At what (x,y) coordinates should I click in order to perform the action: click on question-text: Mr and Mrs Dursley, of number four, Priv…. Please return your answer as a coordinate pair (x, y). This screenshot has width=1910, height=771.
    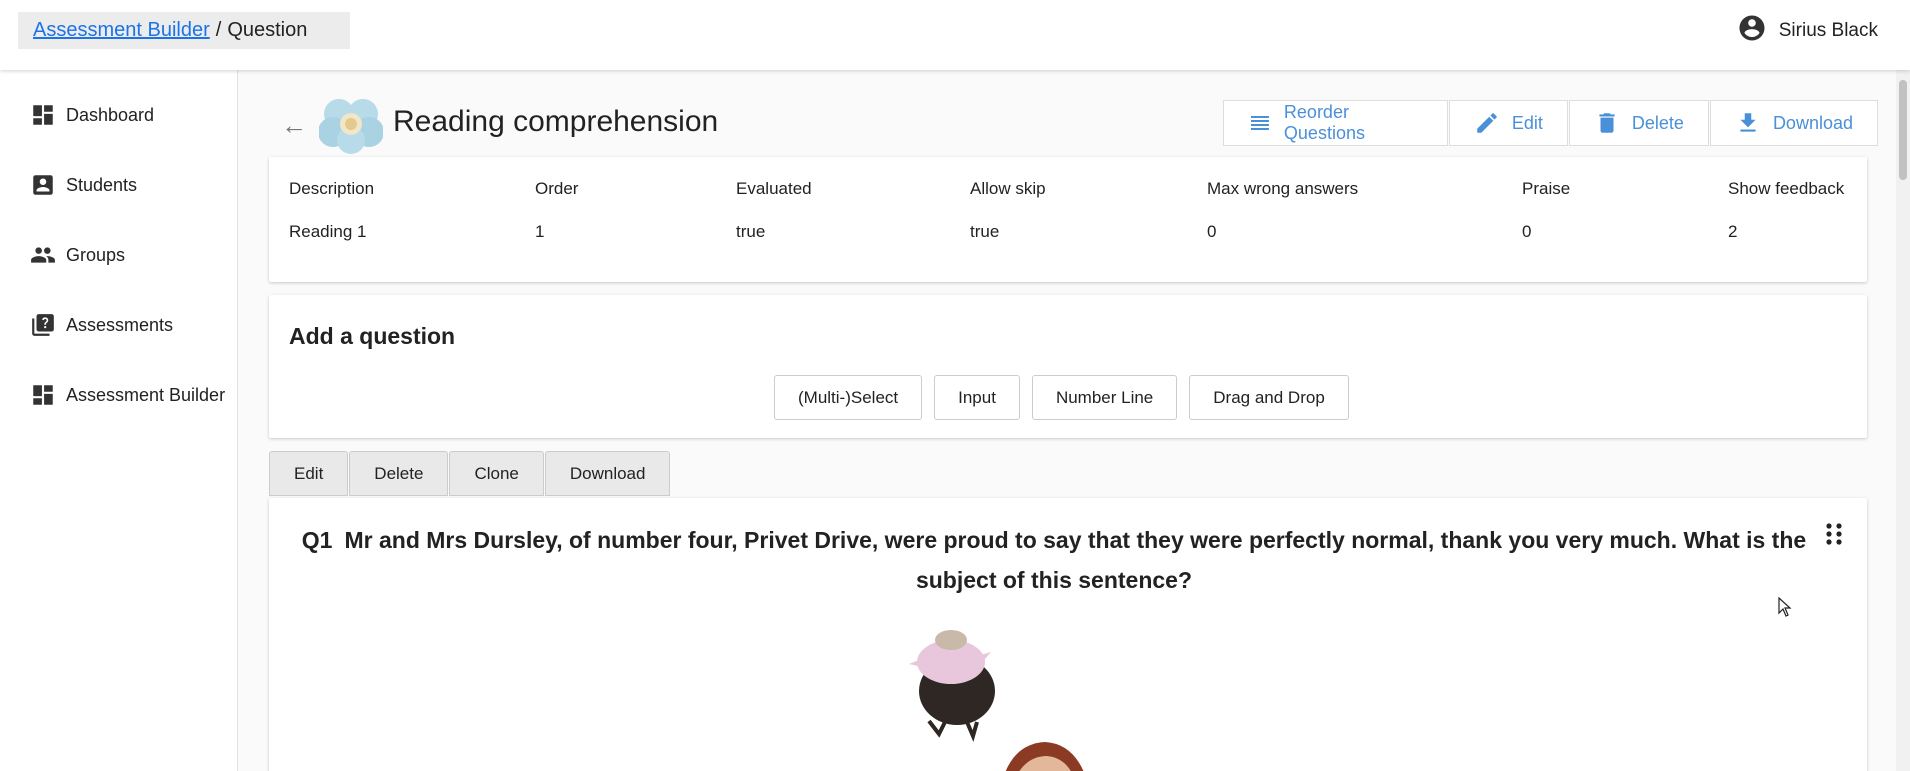
    Looking at the image, I should click on (1075, 560).